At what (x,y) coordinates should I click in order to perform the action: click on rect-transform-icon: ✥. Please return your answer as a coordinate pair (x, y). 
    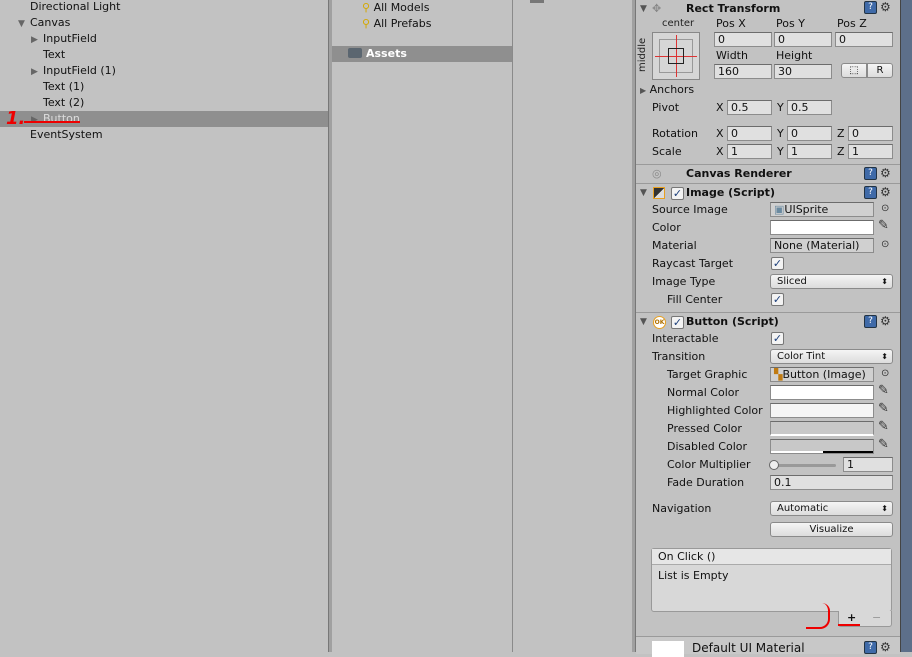
    Looking at the image, I should click on (657, 8).